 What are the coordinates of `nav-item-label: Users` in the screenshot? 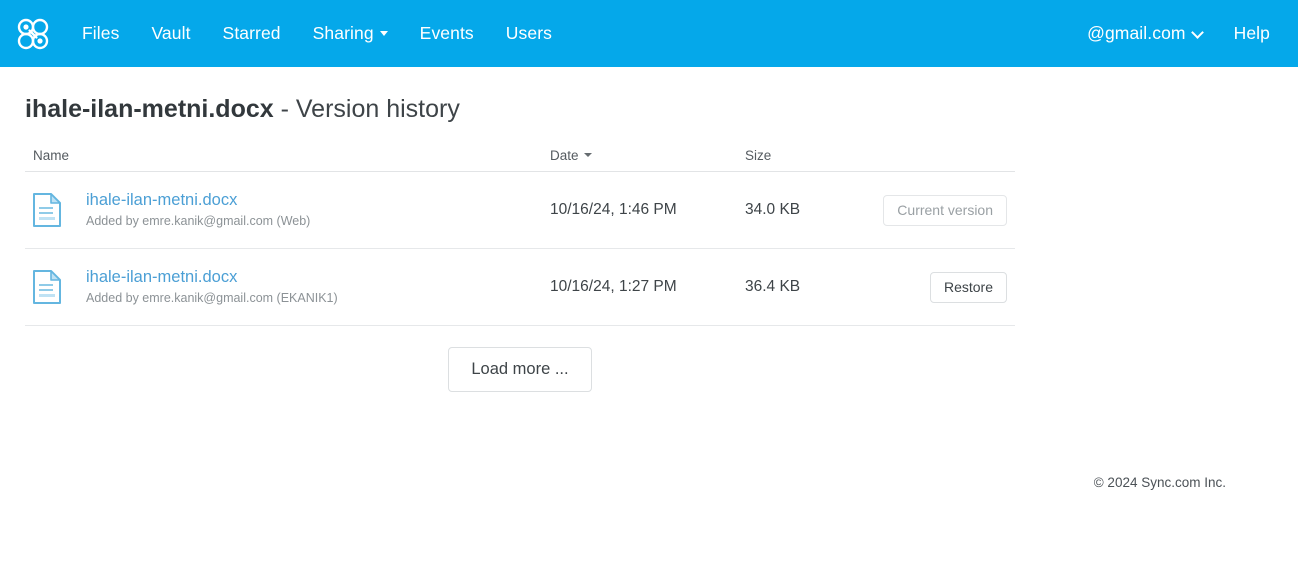 It's located at (528, 33).